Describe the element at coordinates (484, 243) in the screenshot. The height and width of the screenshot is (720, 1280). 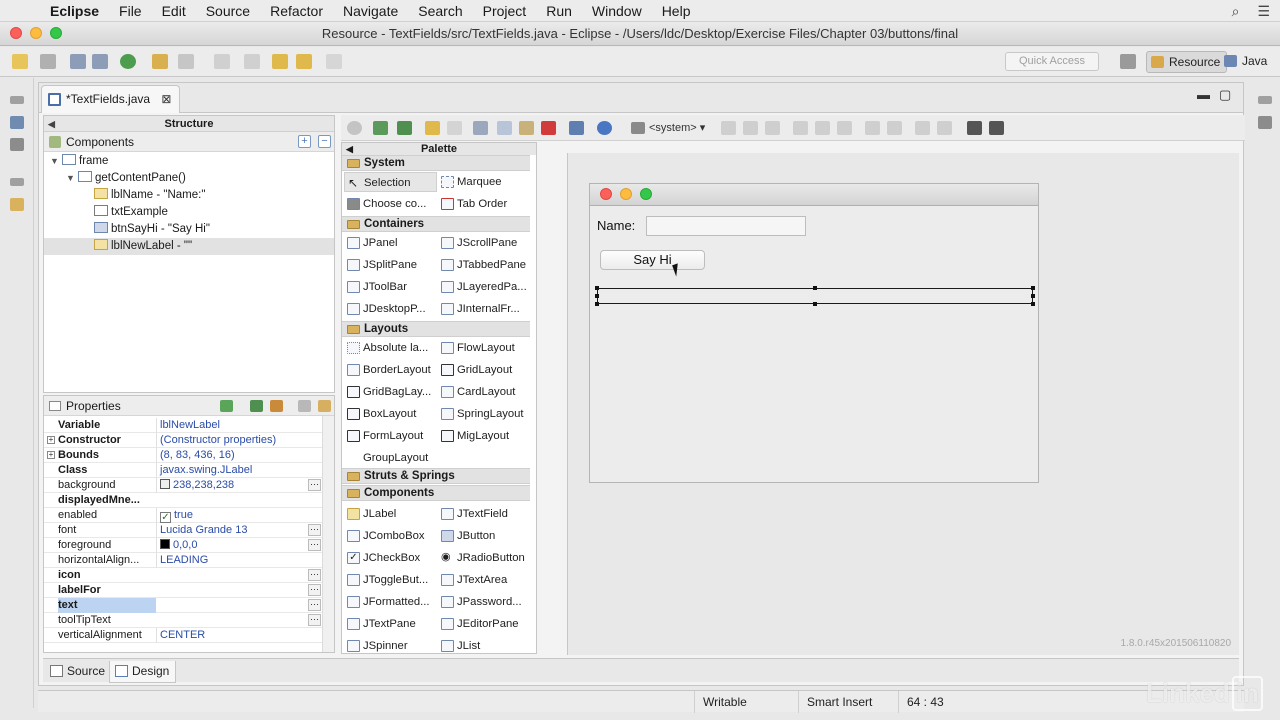
I see `palette-item-jscrollpane: JScrollPane` at that location.